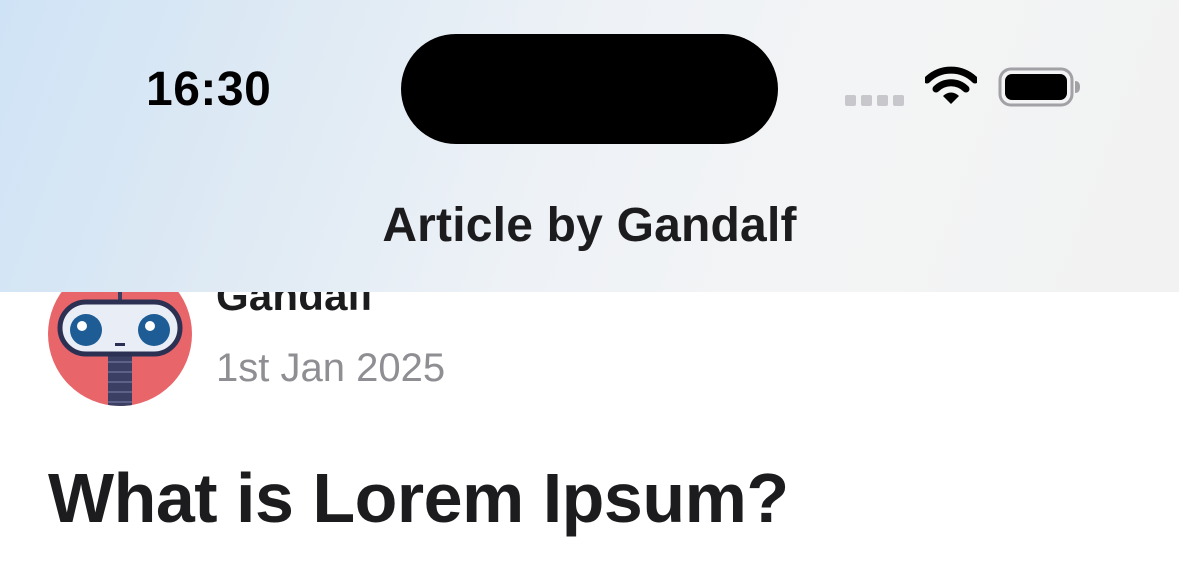 Image resolution: width=1179 pixels, height=576 pixels. What do you see at coordinates (951, 85) in the screenshot?
I see `wifi-icon` at bounding box center [951, 85].